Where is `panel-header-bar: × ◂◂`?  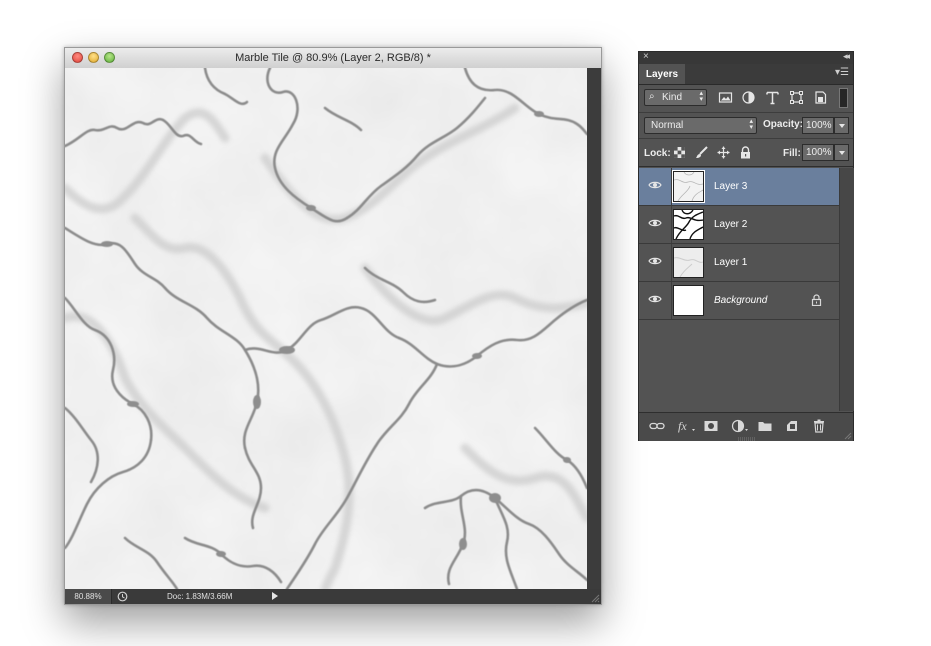 panel-header-bar: × ◂◂ is located at coordinates (746, 57).